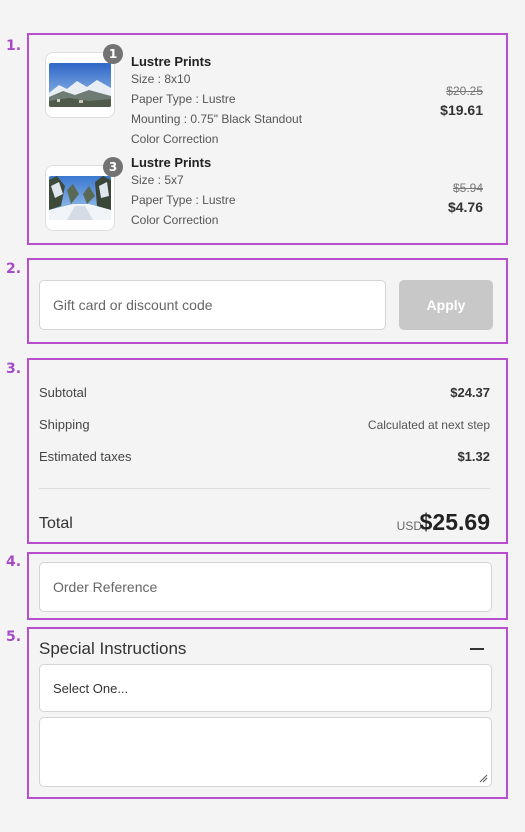  I want to click on product-thumbnail: 3, so click(84, 194).